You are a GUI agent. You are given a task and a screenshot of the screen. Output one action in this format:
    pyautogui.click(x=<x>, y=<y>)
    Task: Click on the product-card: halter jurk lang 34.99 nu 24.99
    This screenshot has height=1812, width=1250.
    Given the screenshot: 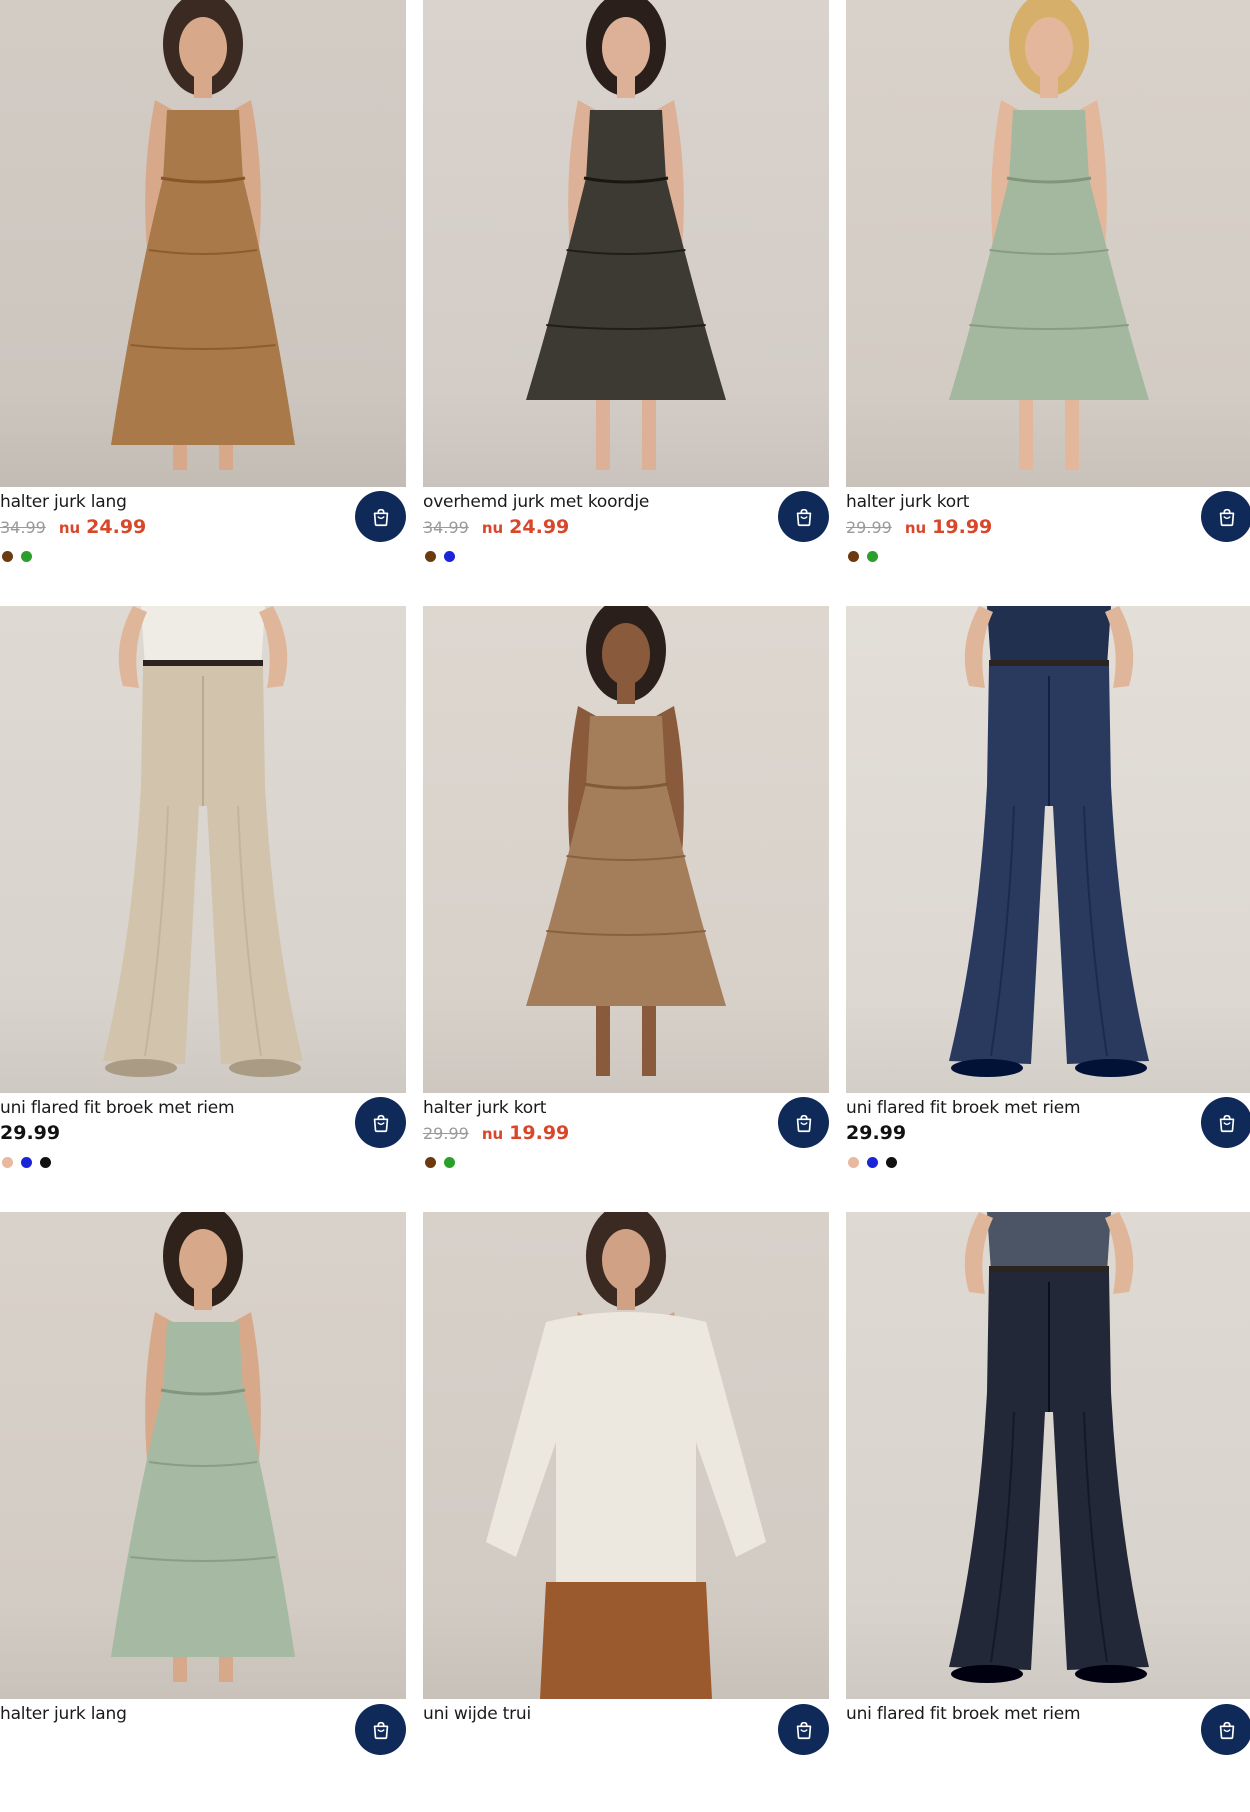 What is the action you would take?
    pyautogui.click(x=203, y=300)
    